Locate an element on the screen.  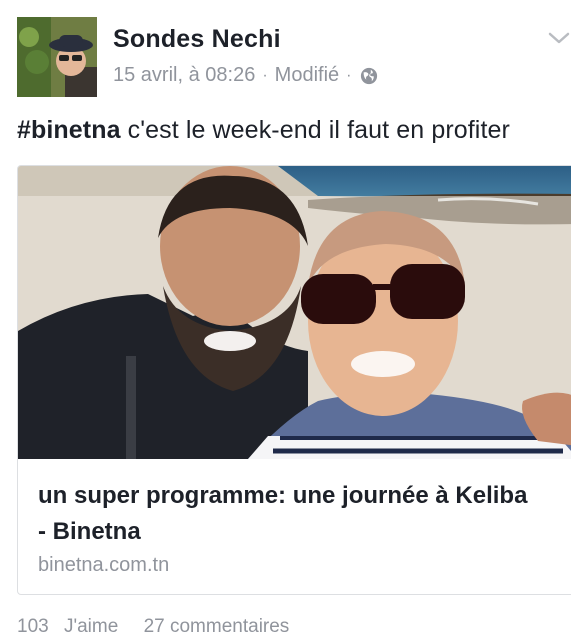
avatar-photo is located at coordinates (57, 57).